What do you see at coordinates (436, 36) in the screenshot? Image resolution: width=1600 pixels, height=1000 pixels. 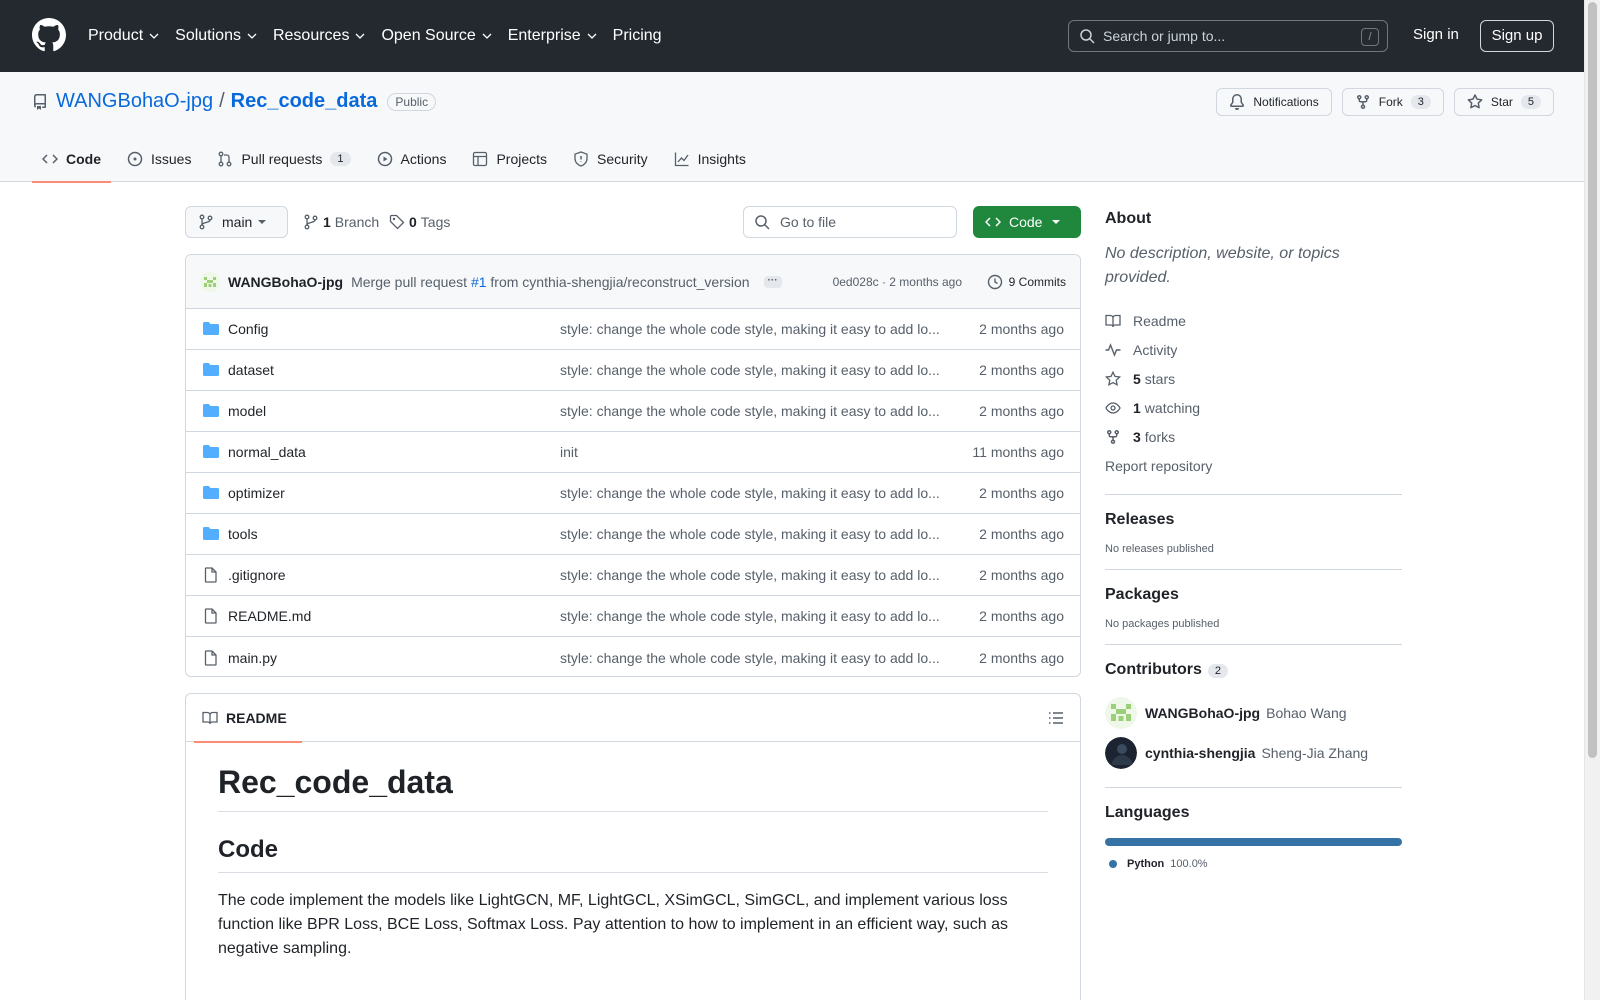 I see `nav-open-source: Open Source` at bounding box center [436, 36].